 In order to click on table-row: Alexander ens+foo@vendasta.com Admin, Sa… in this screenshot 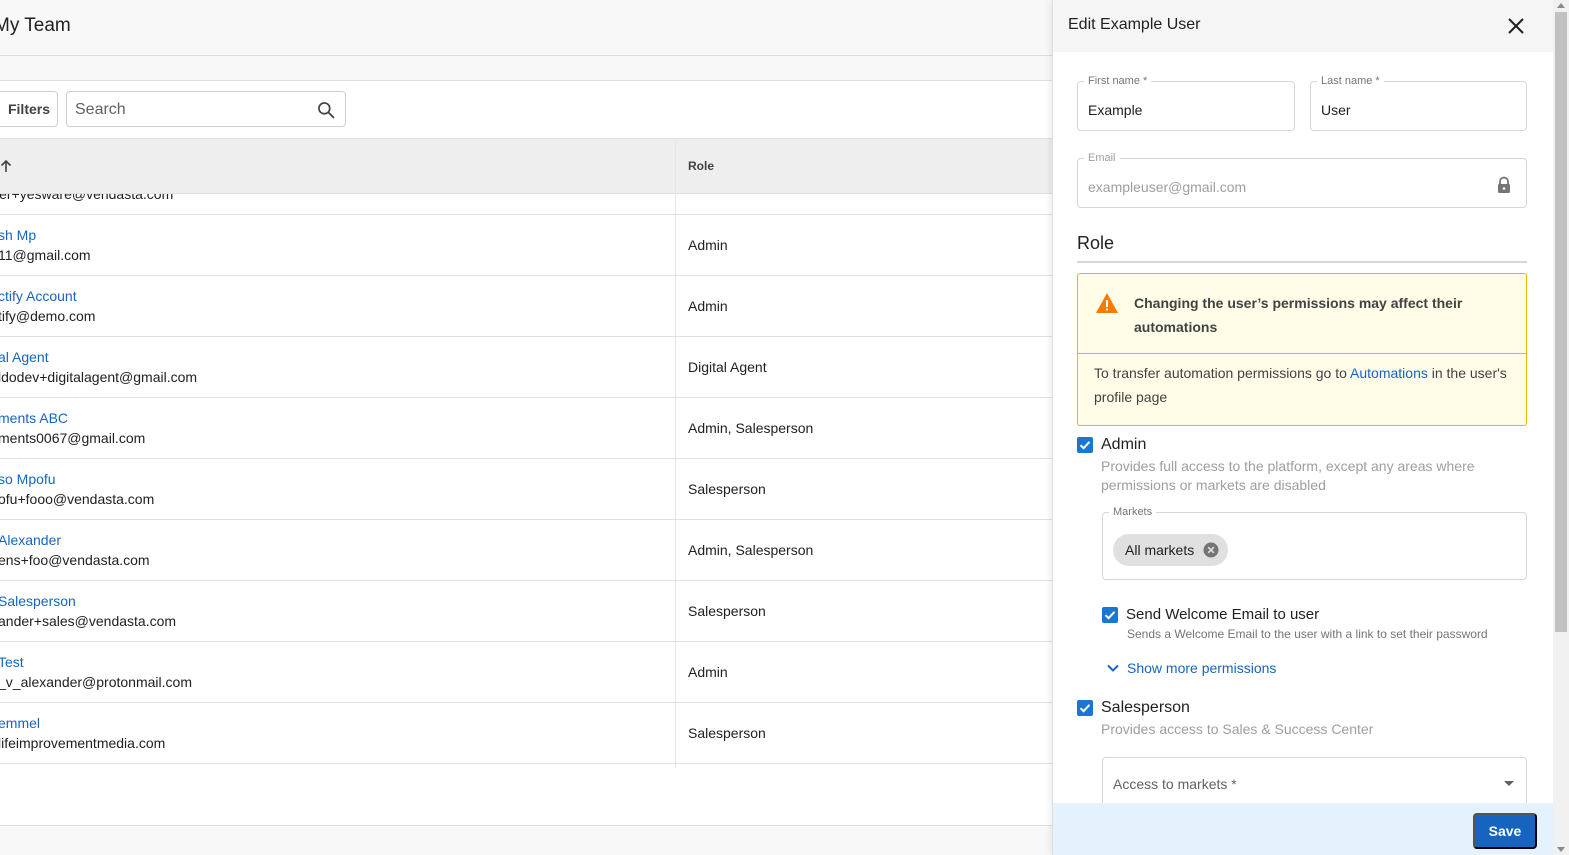, I will do `click(526, 550)`.